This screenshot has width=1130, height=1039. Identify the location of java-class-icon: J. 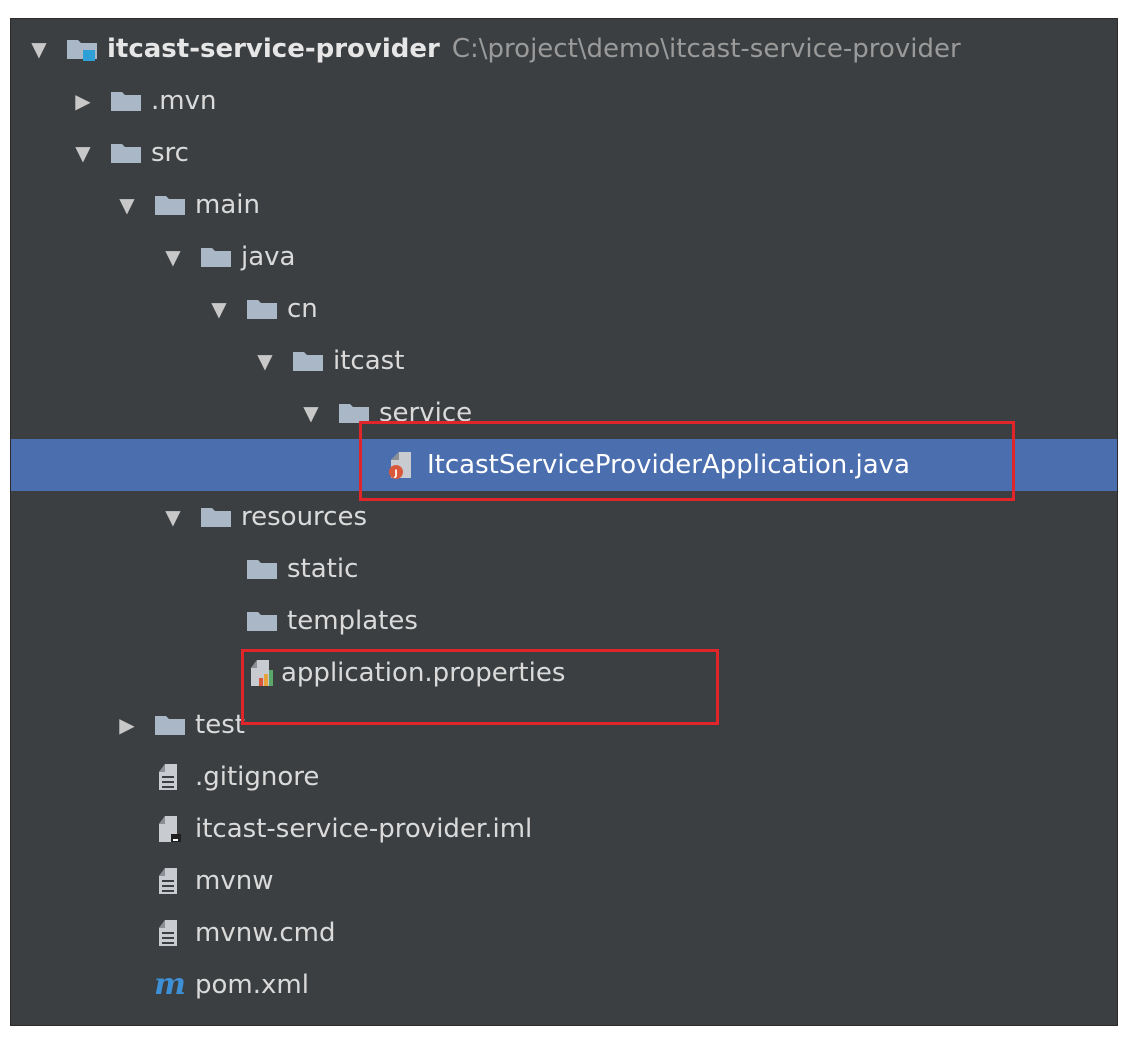
(402, 465).